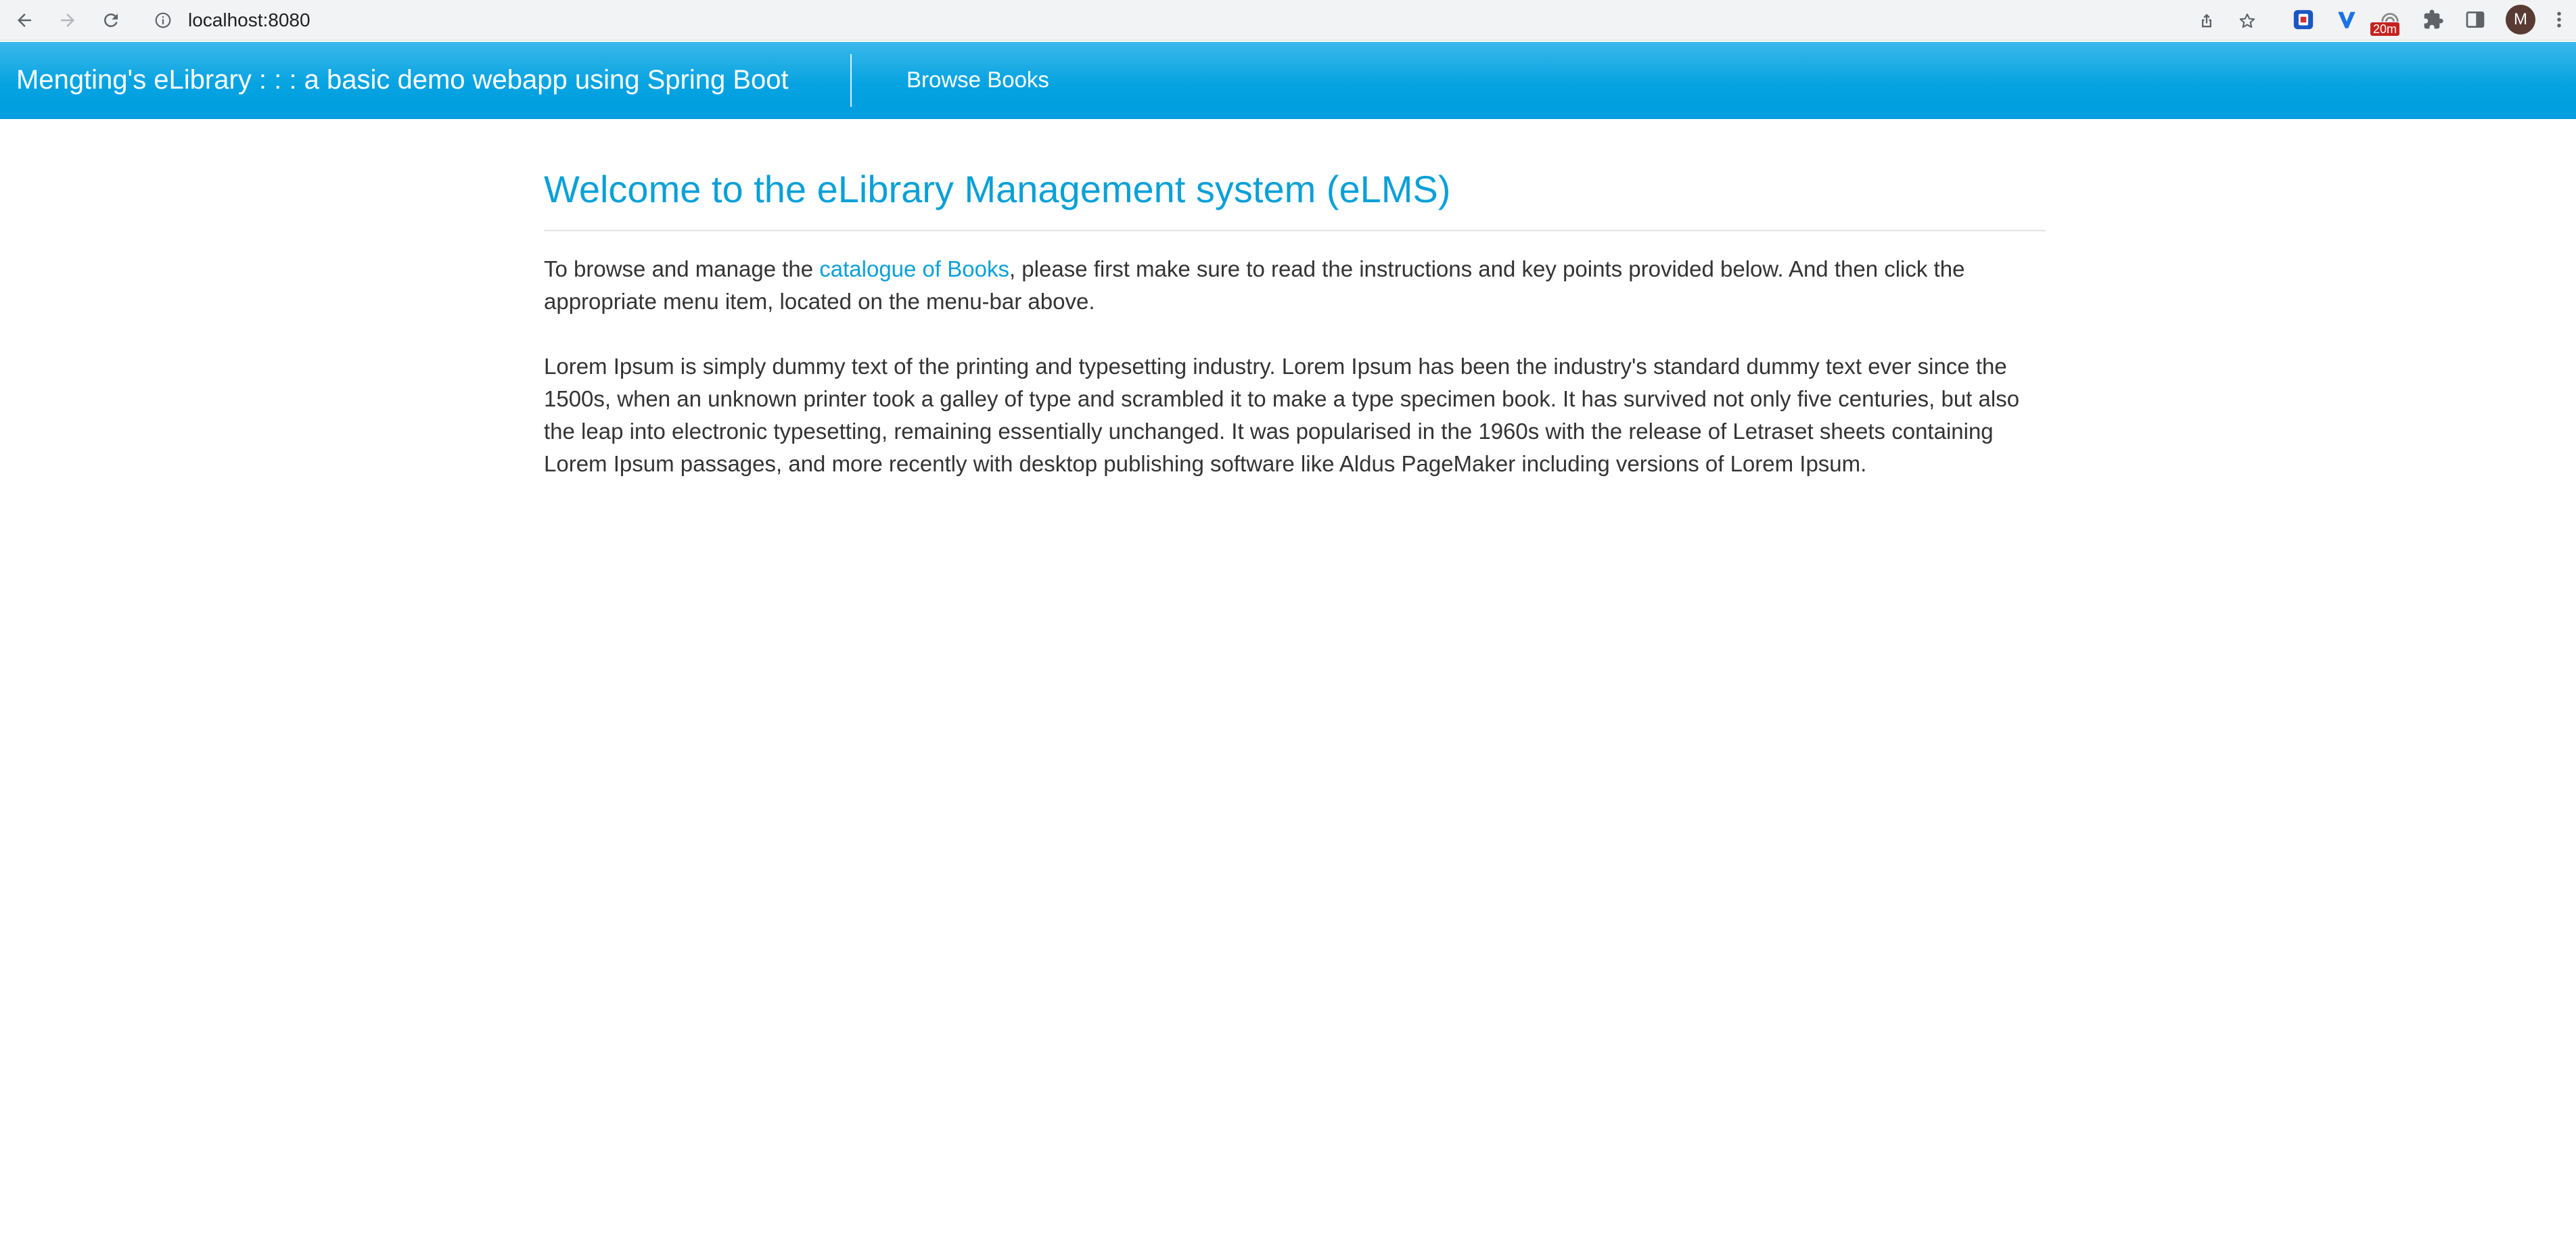 The height and width of the screenshot is (1235, 2576). What do you see at coordinates (2559, 19) in the screenshot?
I see `kebab-menu-icon` at bounding box center [2559, 19].